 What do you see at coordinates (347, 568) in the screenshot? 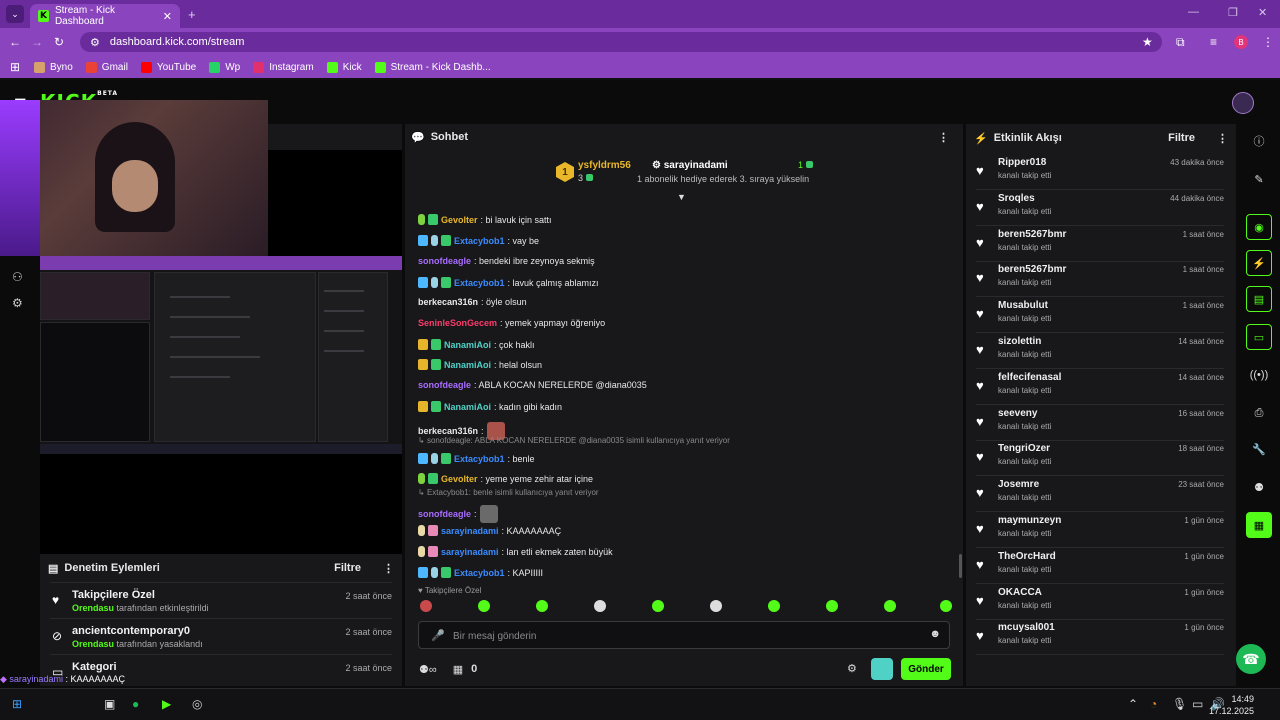
I see `moderation-filter-button: Filtre` at bounding box center [347, 568].